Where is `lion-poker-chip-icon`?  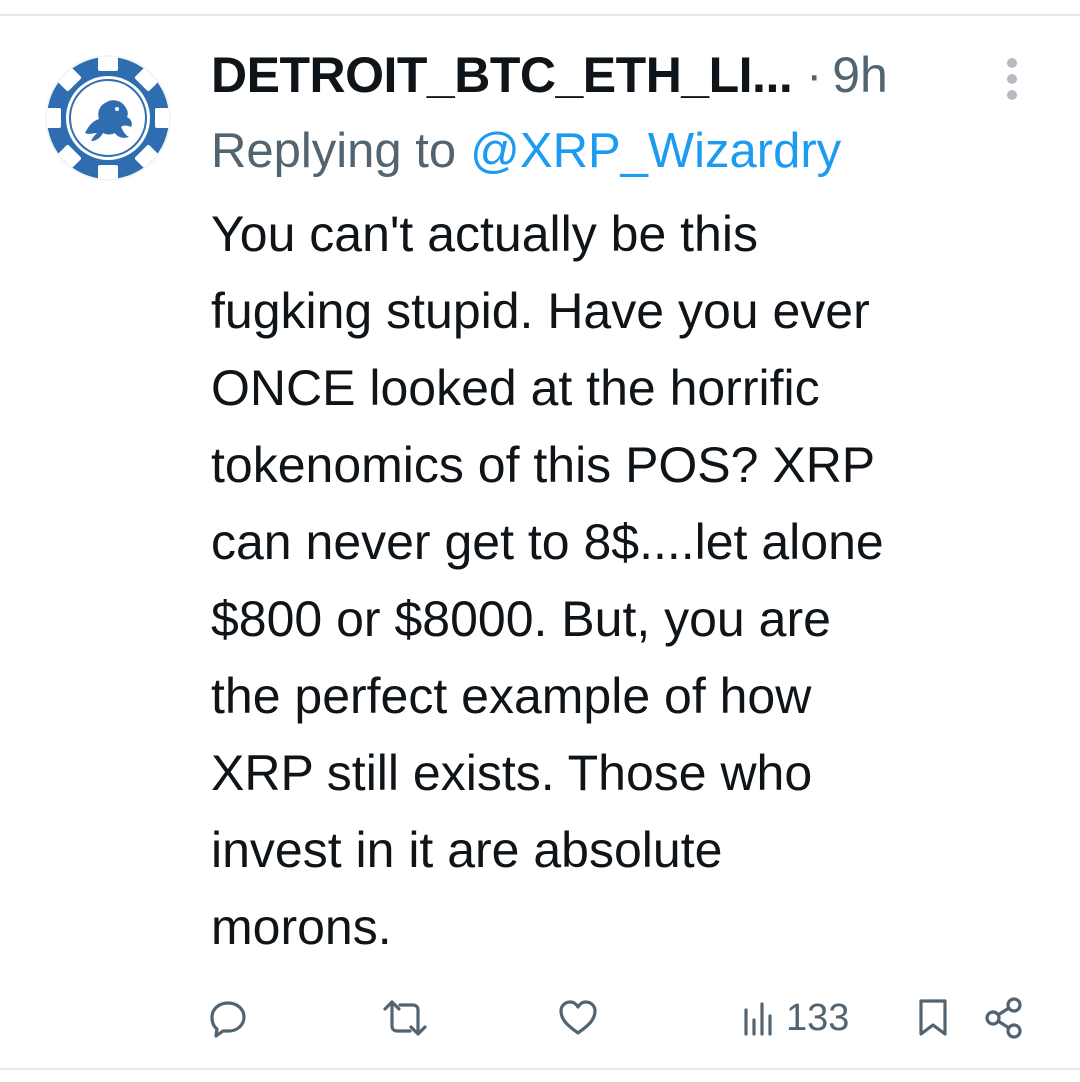 lion-poker-chip-icon is located at coordinates (108, 118).